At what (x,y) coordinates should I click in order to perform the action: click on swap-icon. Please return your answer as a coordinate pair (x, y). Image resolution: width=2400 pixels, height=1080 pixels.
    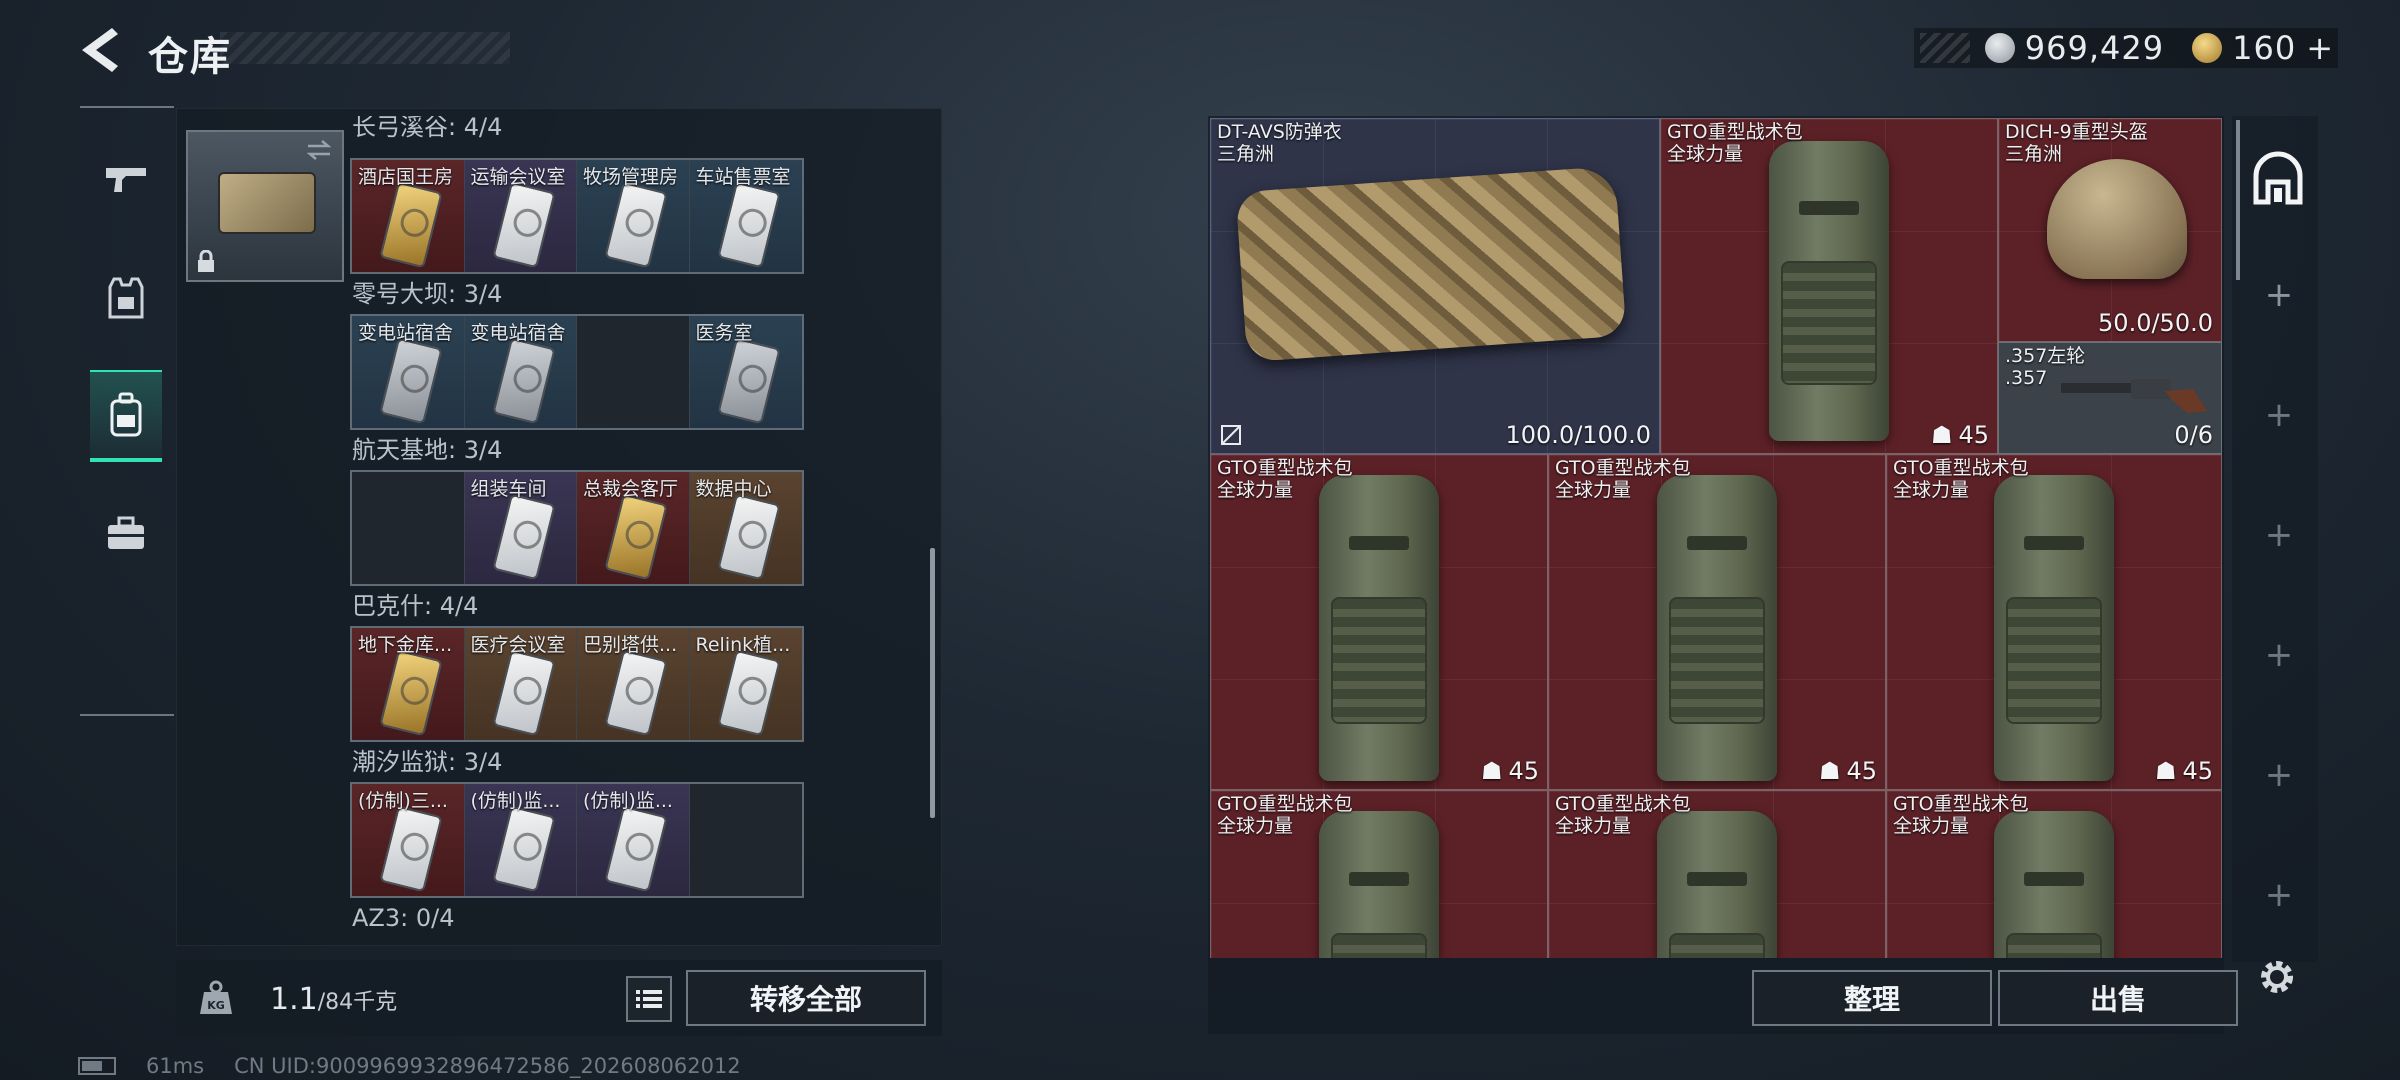
    Looking at the image, I should click on (319, 150).